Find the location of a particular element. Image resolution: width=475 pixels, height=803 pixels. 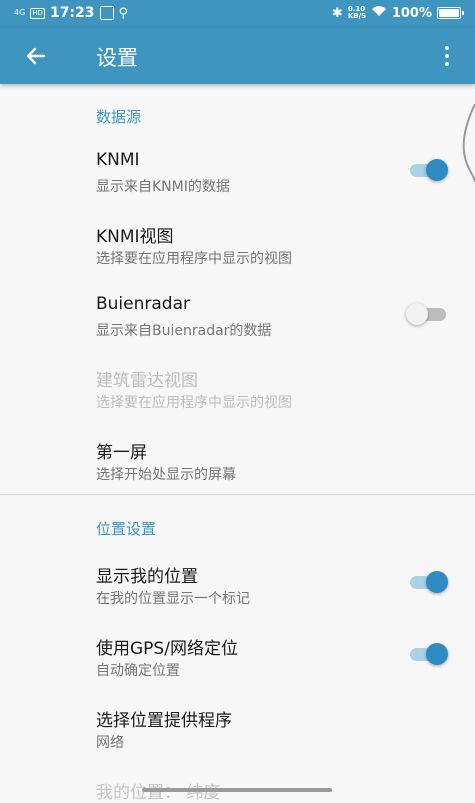

setting-title: Buienradar is located at coordinates (143, 304).